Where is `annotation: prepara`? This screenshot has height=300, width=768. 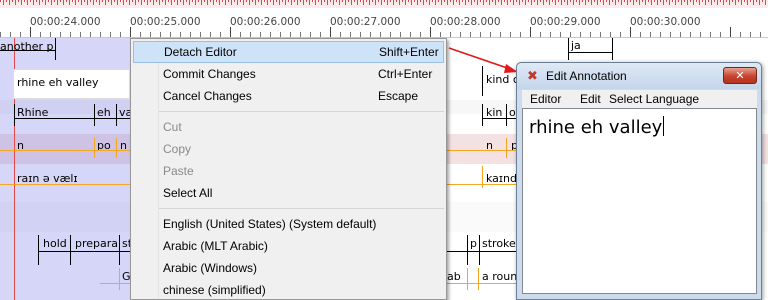
annotation: prepara is located at coordinates (97, 243).